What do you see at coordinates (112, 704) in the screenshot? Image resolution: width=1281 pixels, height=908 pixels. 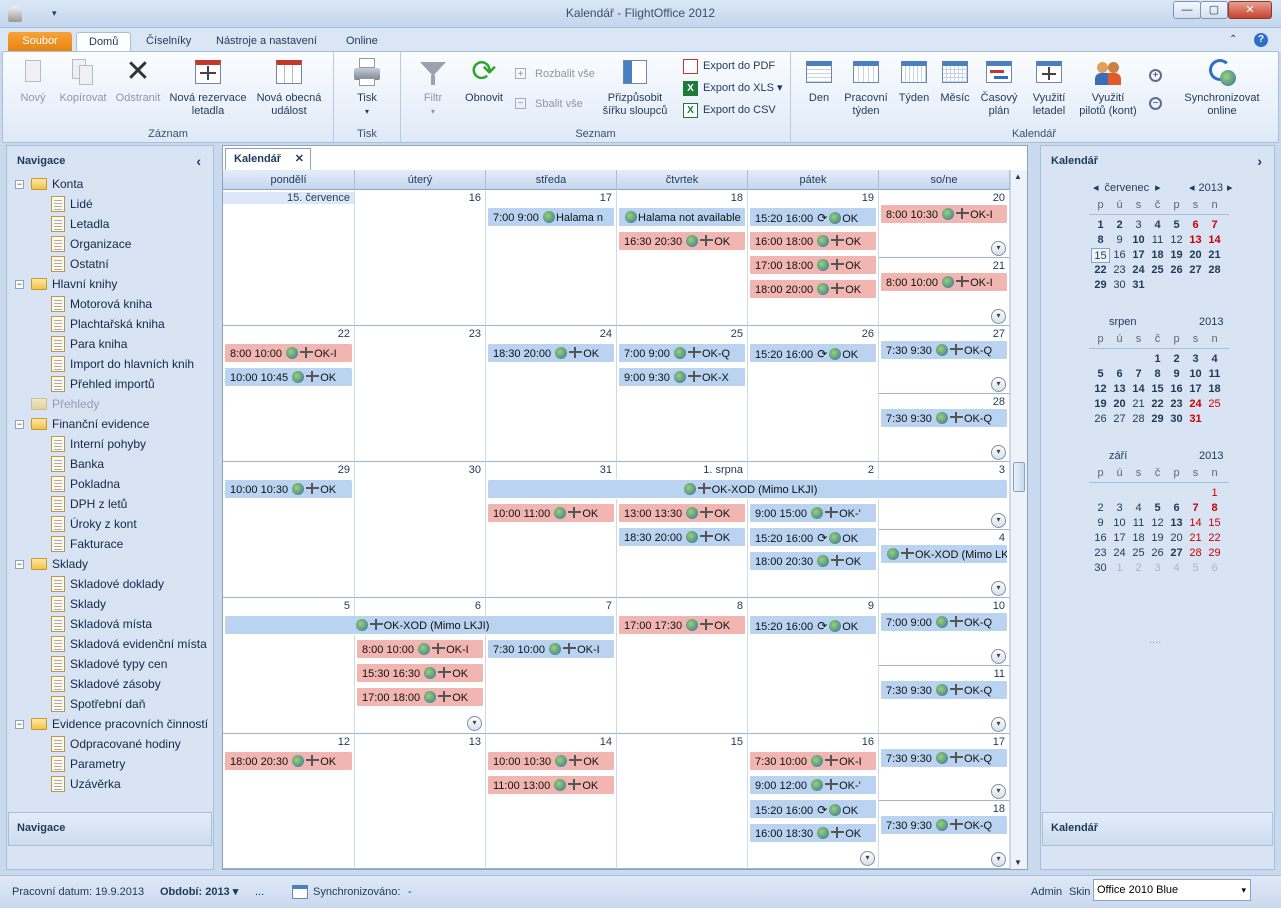 I see `nav-item-26: Spotřební daň` at bounding box center [112, 704].